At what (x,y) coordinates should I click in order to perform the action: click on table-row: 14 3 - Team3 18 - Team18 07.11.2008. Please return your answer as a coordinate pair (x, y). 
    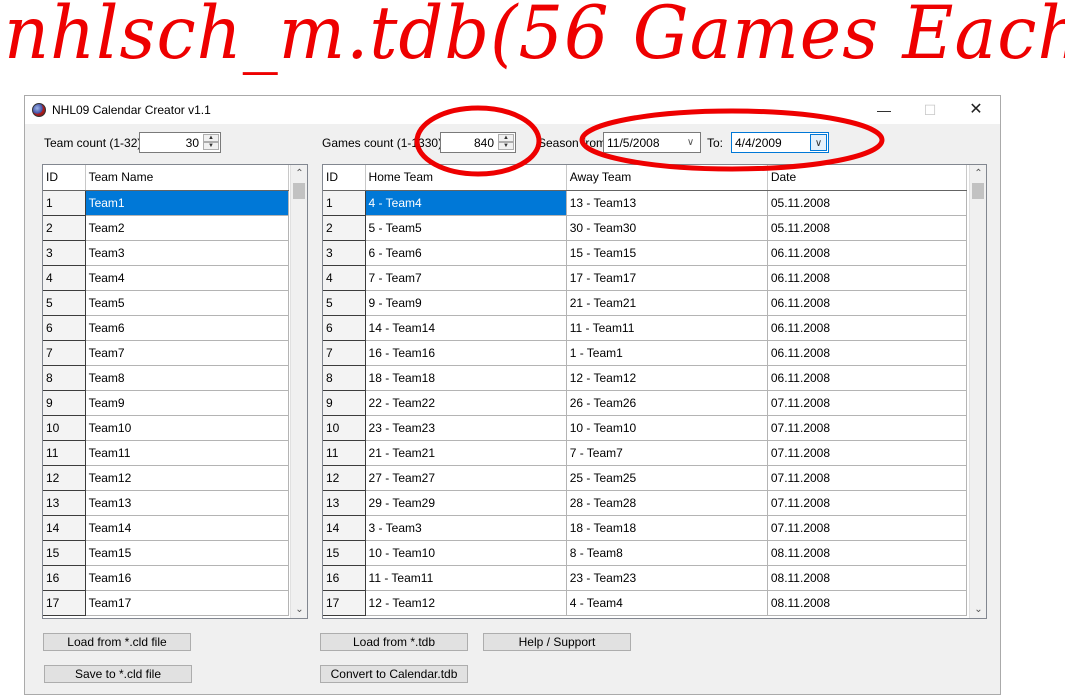
    Looking at the image, I should click on (645, 528).